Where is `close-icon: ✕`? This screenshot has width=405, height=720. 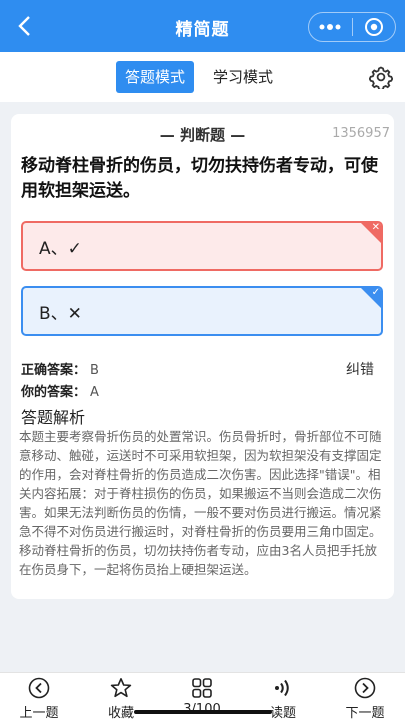
close-icon: ✕ is located at coordinates (375, 227).